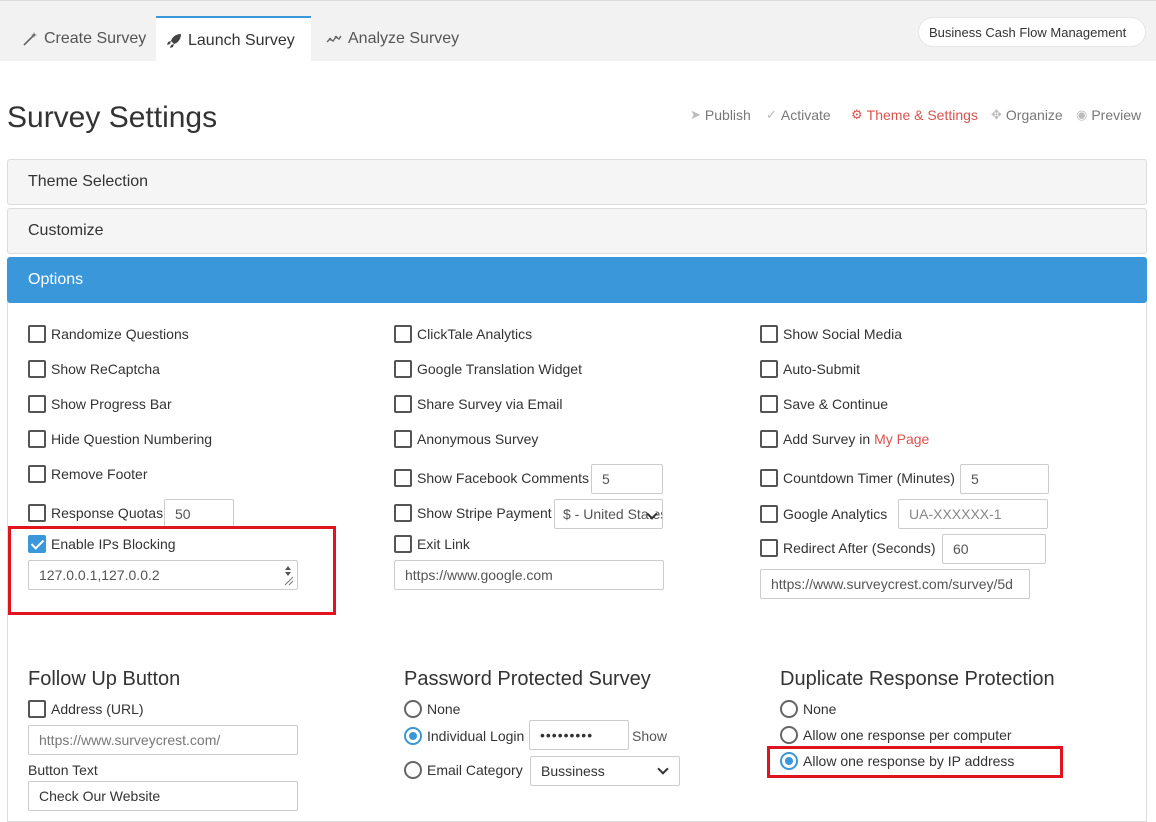 The image size is (1156, 822). I want to click on add-survey-my-page-checkbox: Add Survey in My Page, so click(844, 439).